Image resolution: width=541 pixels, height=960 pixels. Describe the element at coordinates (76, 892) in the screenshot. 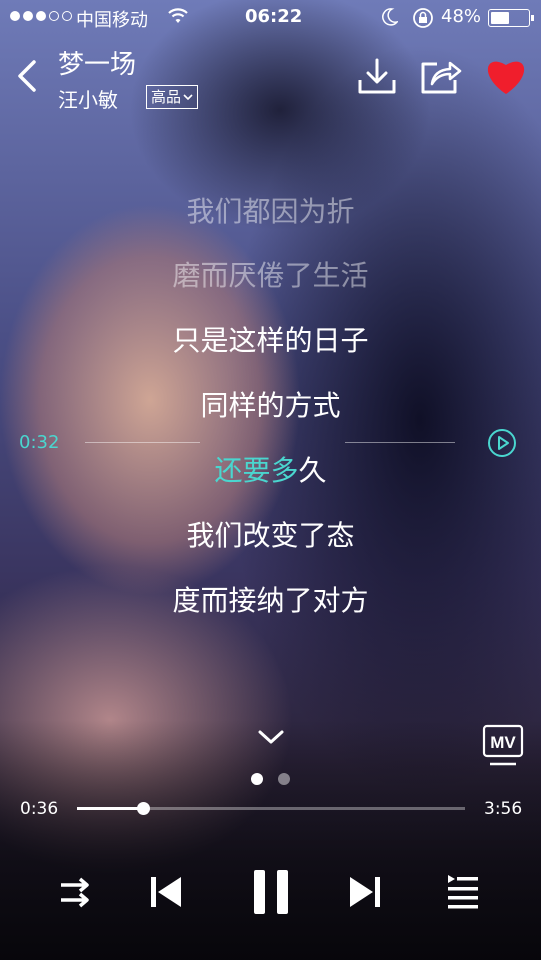

I see `shuffle-icon` at that location.